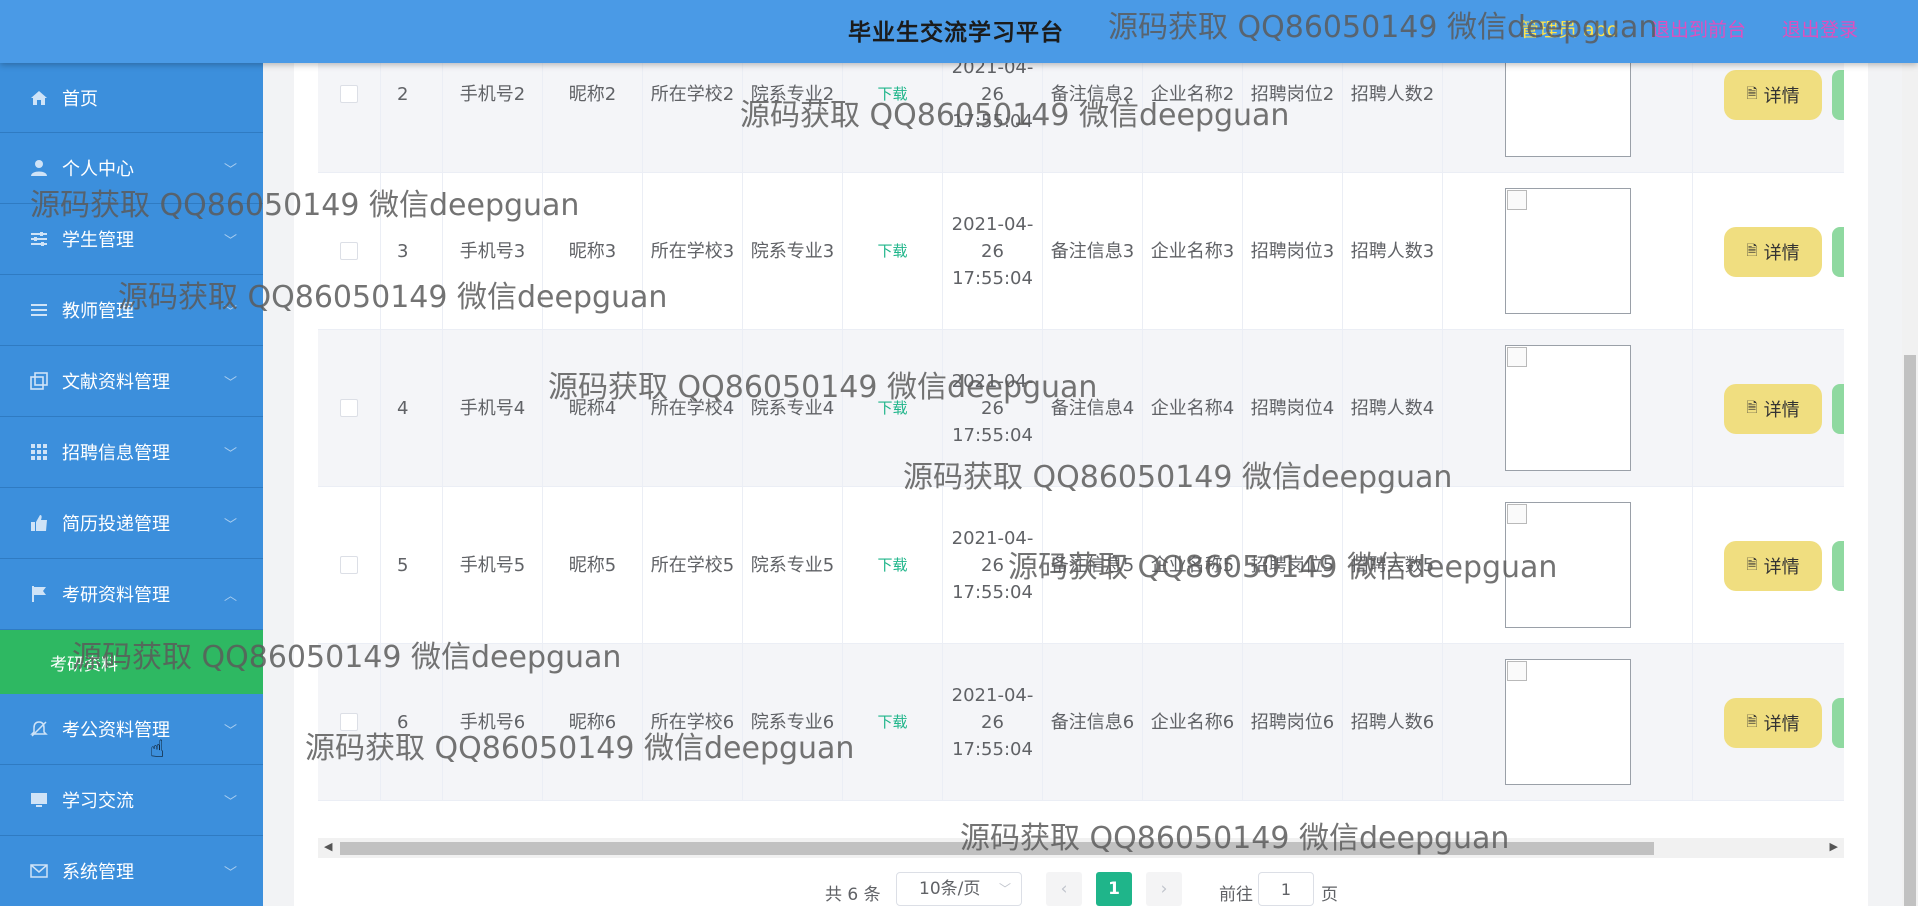  What do you see at coordinates (1393, 408) in the screenshot?
I see `cell-count: 招聘人数4` at bounding box center [1393, 408].